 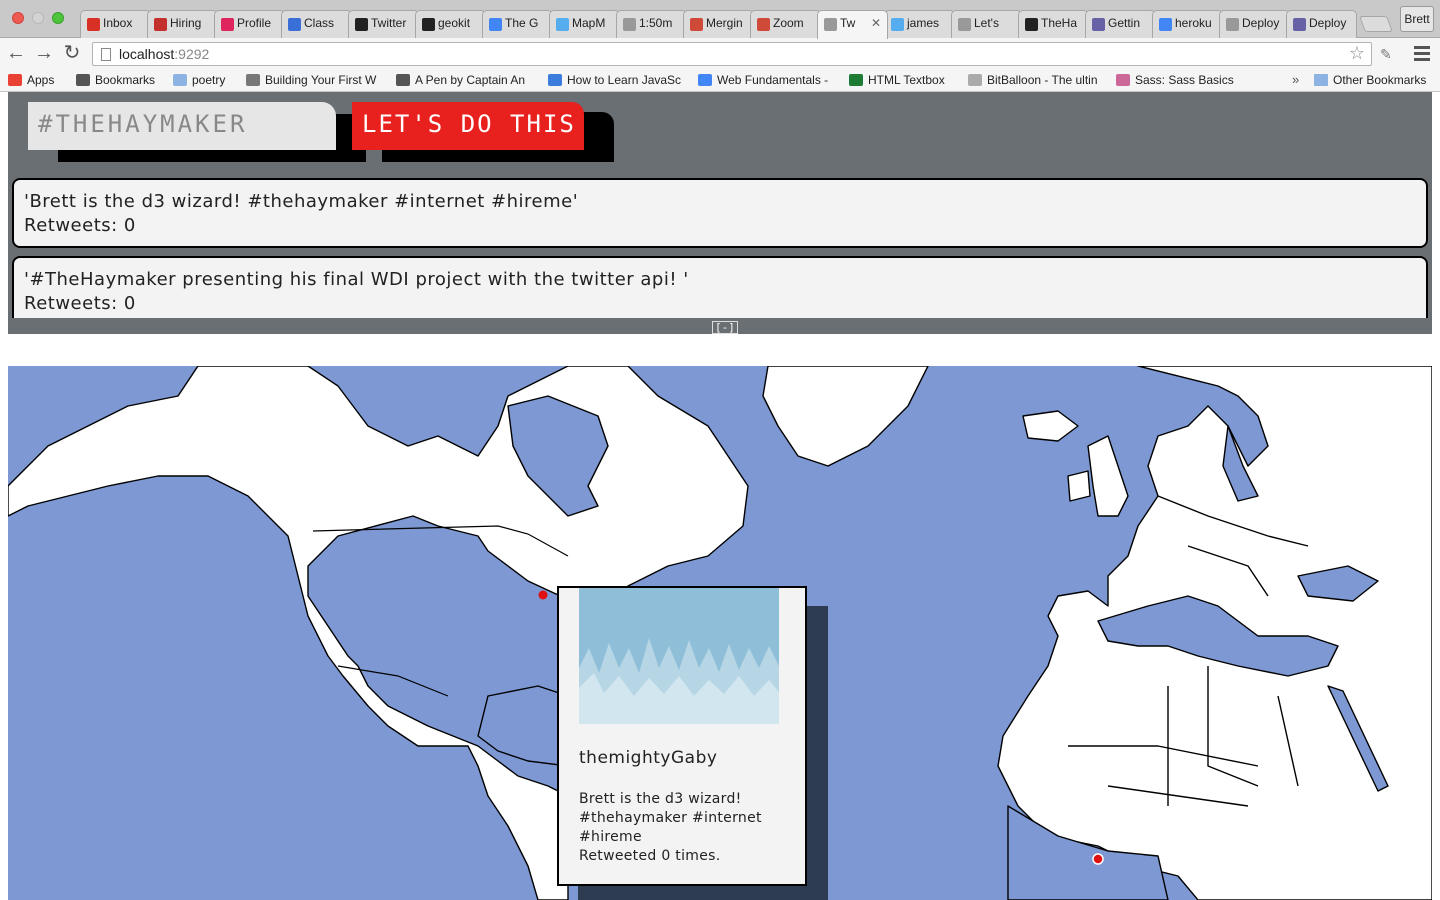 I want to click on tab-6: The G, so click(x=517, y=24).